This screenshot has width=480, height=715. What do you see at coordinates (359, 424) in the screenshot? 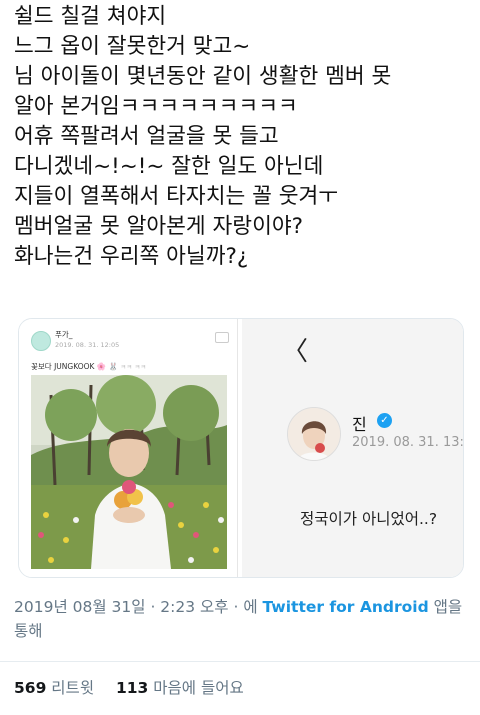
I see `post-author: 진` at bounding box center [359, 424].